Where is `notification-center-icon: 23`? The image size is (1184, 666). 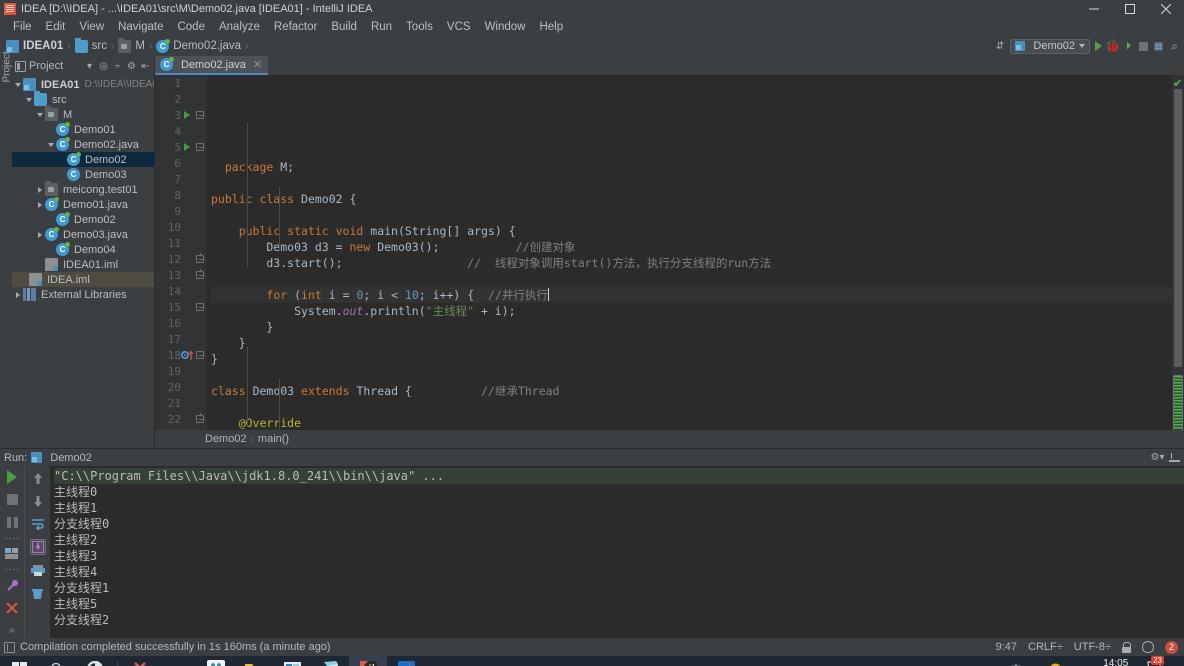 notification-center-icon: 23 is located at coordinates (1155, 661).